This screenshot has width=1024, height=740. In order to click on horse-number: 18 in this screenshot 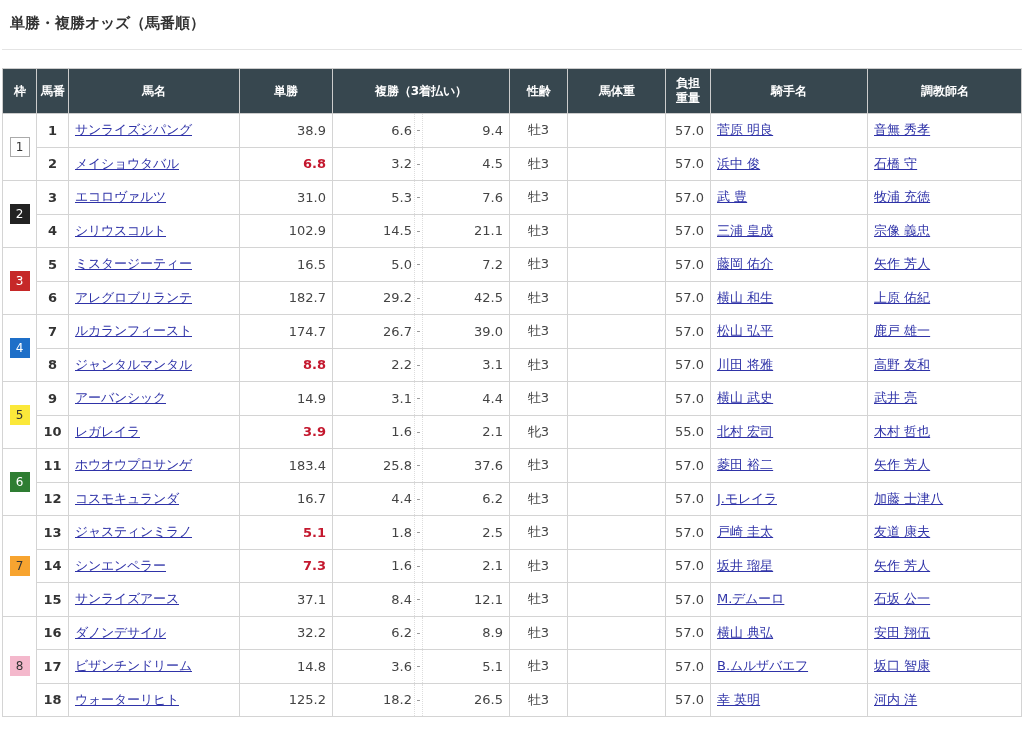, I will do `click(52, 700)`.